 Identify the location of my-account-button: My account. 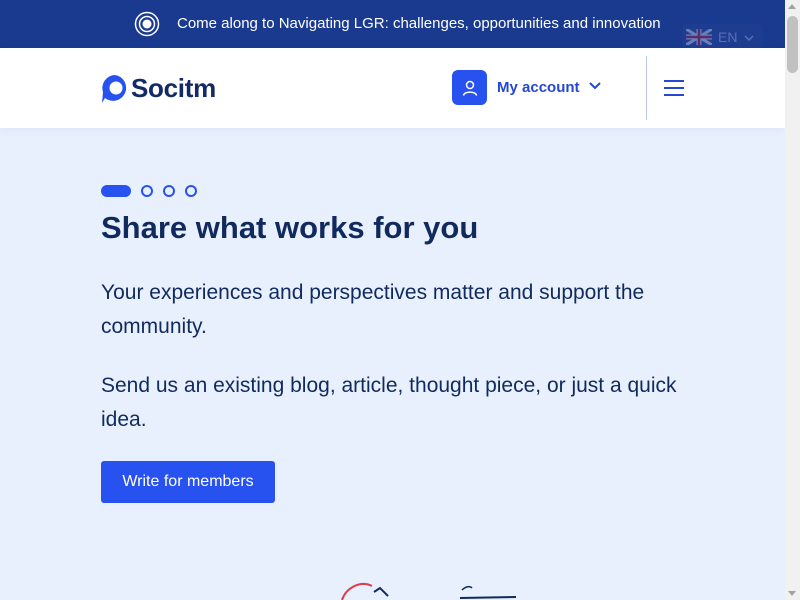
(527, 87).